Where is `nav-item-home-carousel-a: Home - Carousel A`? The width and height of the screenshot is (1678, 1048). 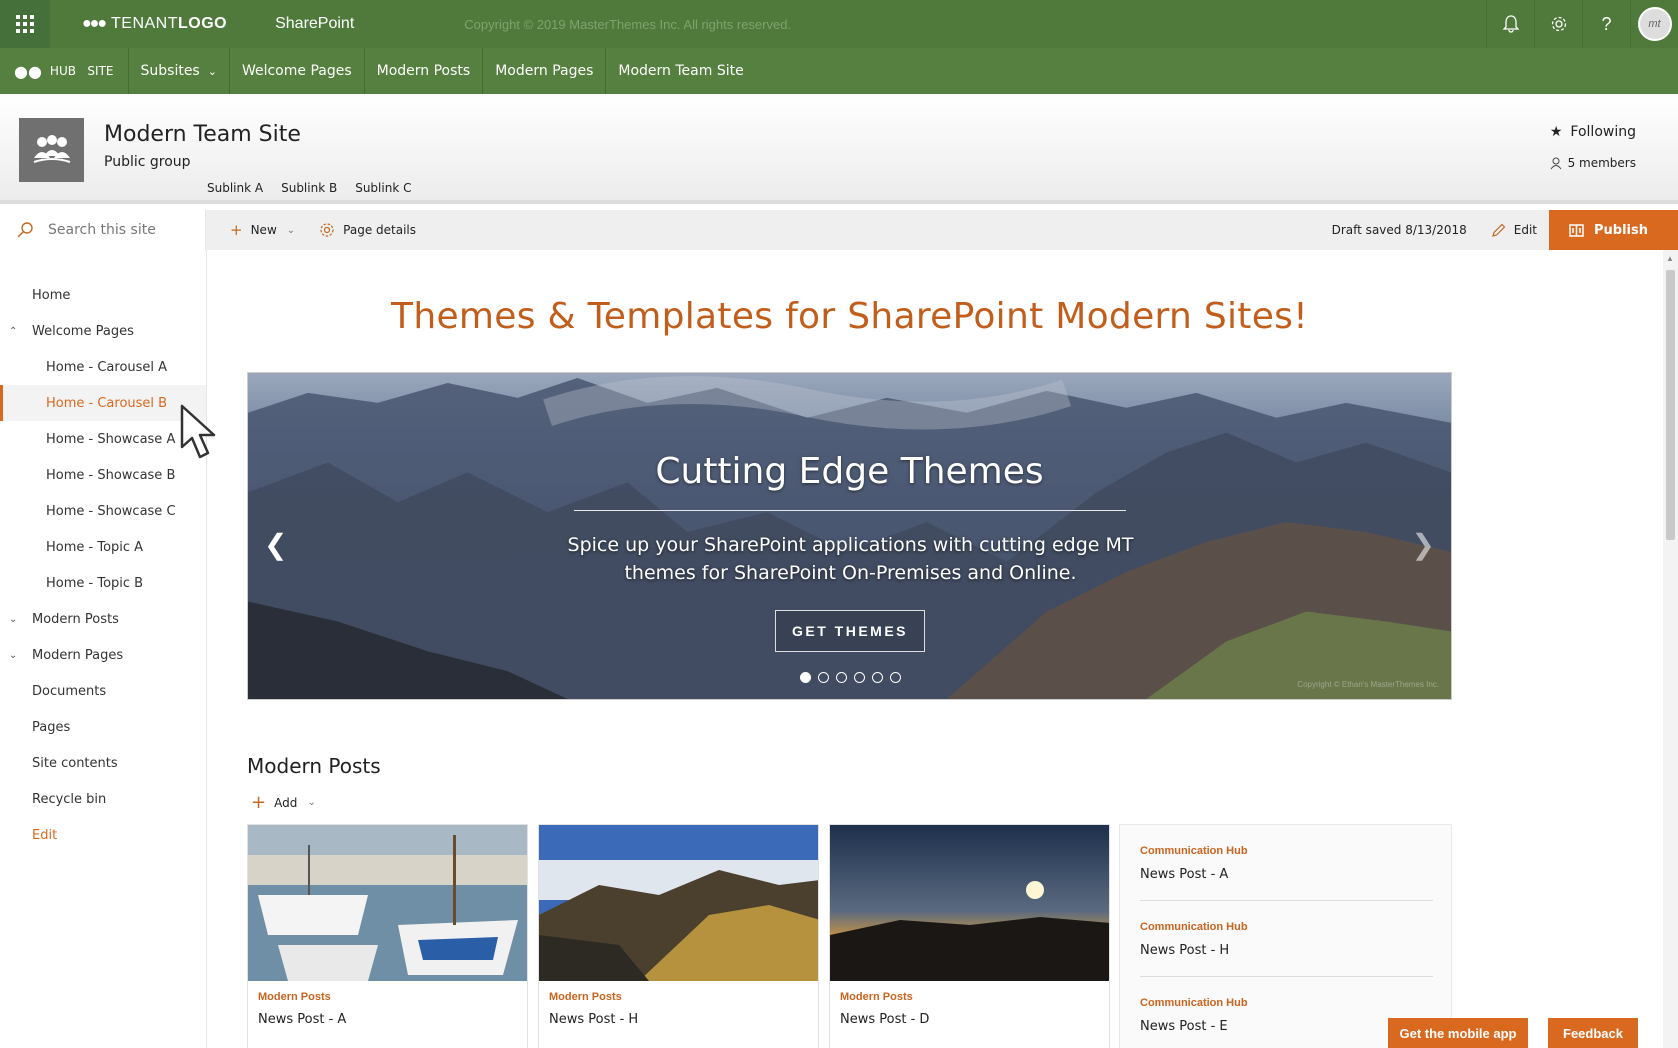
nav-item-home-carousel-a: Home - Carousel A is located at coordinates (103, 367).